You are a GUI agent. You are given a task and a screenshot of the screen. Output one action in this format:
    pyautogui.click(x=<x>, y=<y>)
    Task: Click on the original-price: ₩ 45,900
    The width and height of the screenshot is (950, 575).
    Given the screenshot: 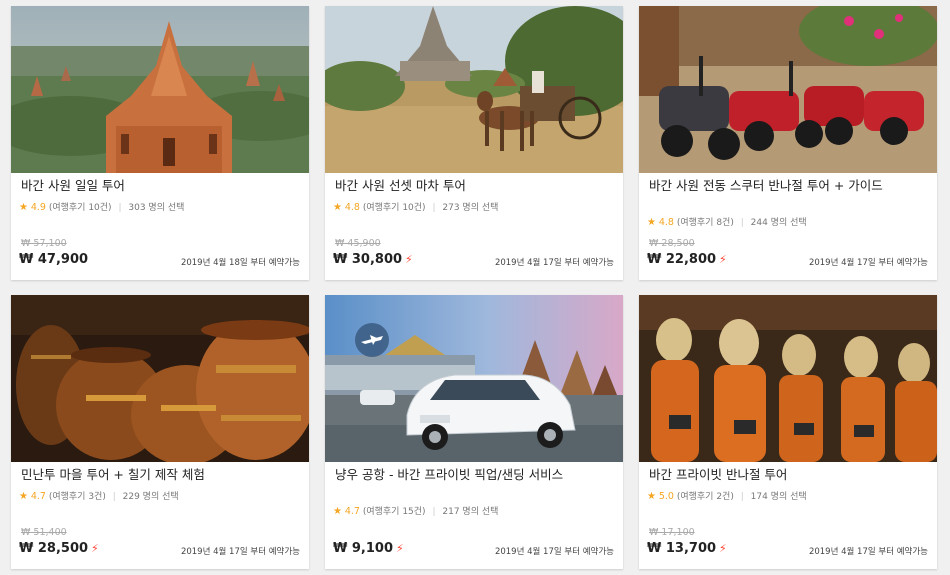 What is the action you would take?
    pyautogui.click(x=358, y=243)
    